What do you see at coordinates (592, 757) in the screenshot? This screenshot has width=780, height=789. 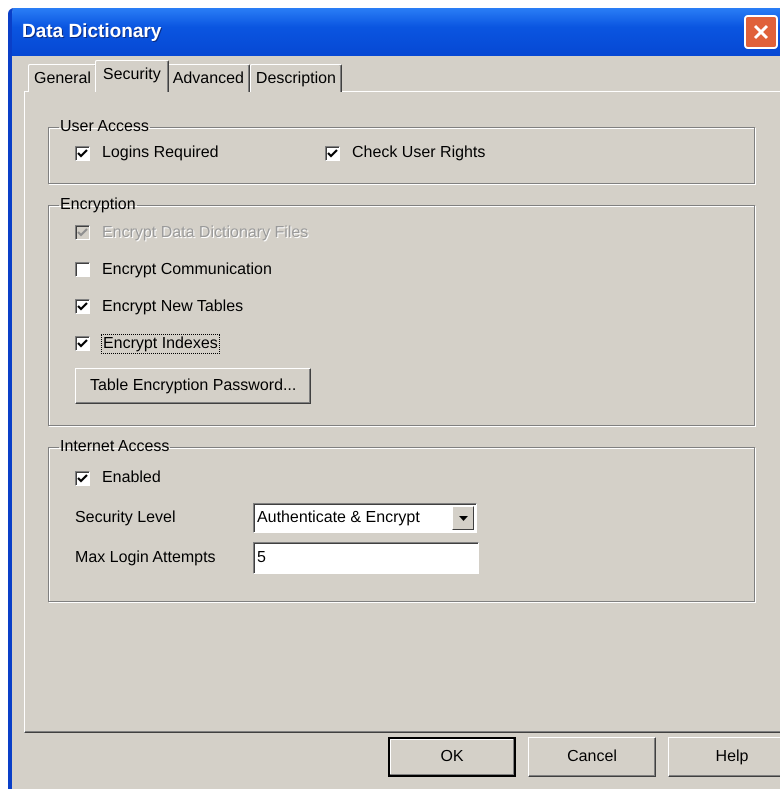 I see `dialog-button: Cancel` at bounding box center [592, 757].